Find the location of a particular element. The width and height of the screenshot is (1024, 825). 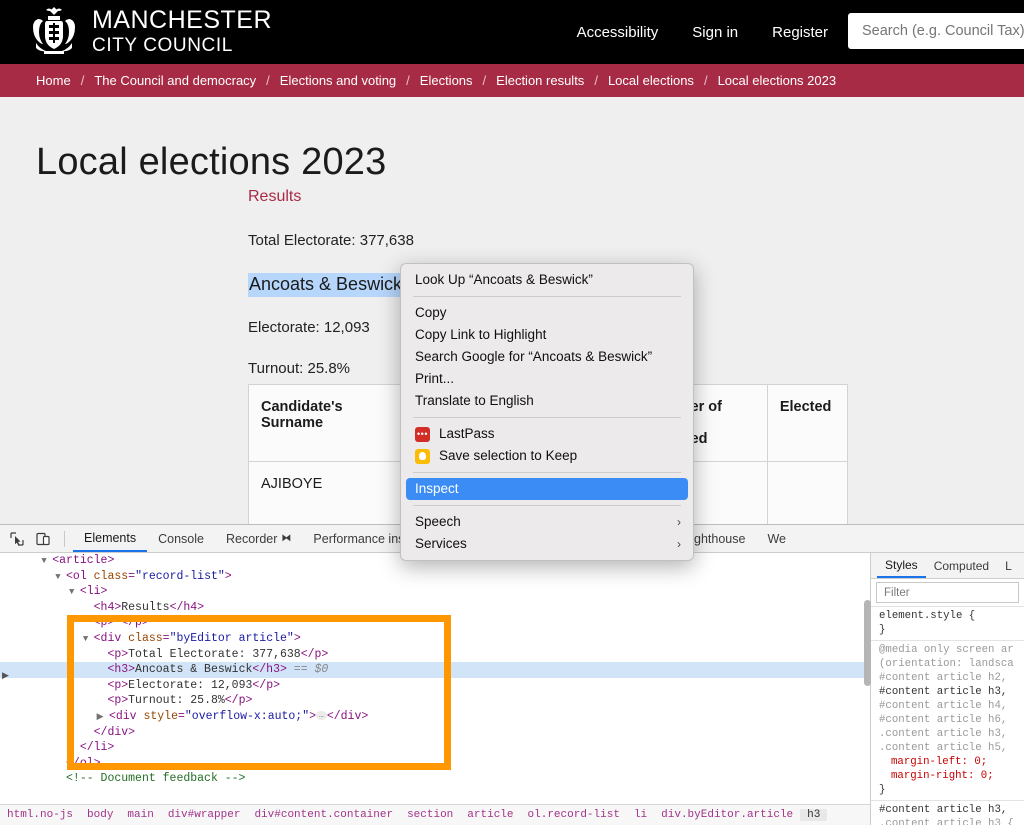

devtools-tab-we: We is located at coordinates (776, 538).